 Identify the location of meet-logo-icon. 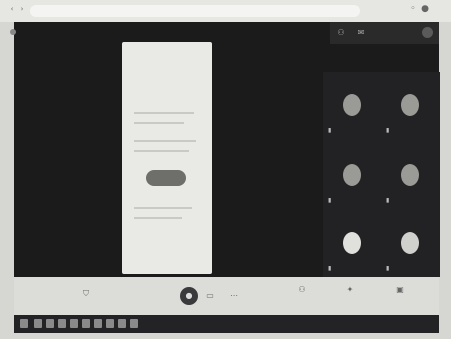
(13, 32).